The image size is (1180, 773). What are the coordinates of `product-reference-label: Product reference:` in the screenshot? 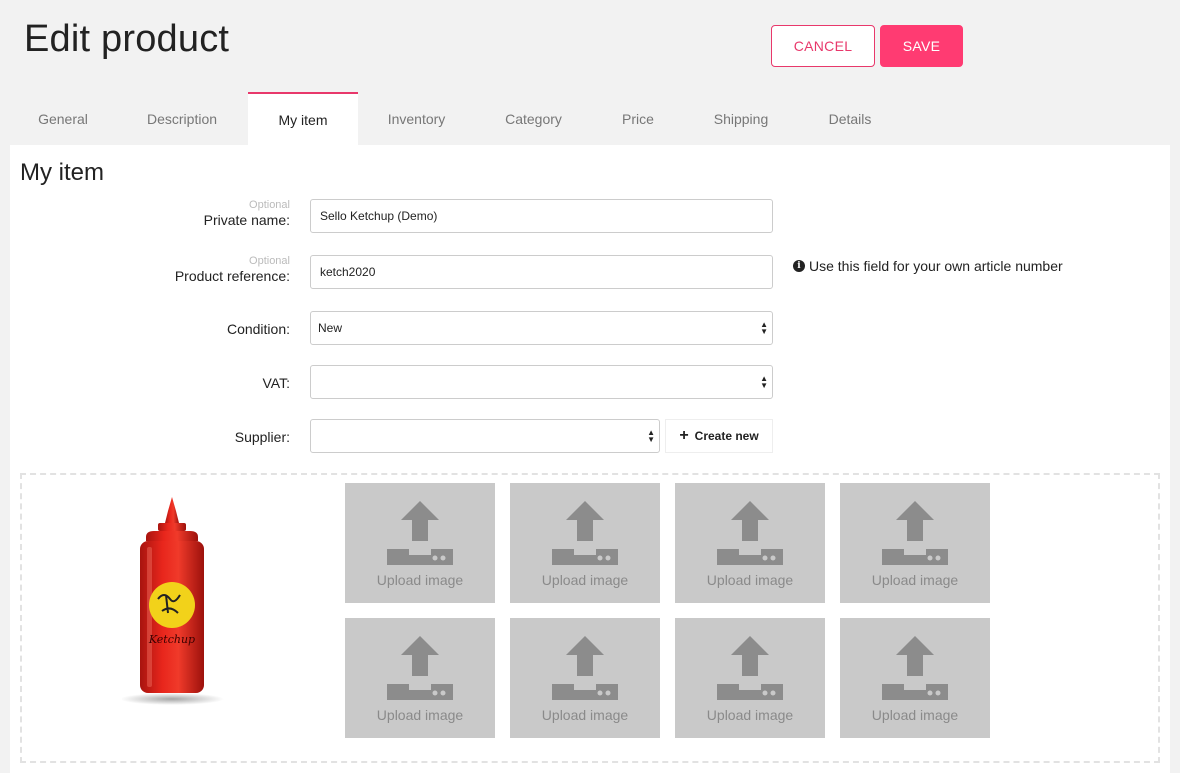 It's located at (232, 276).